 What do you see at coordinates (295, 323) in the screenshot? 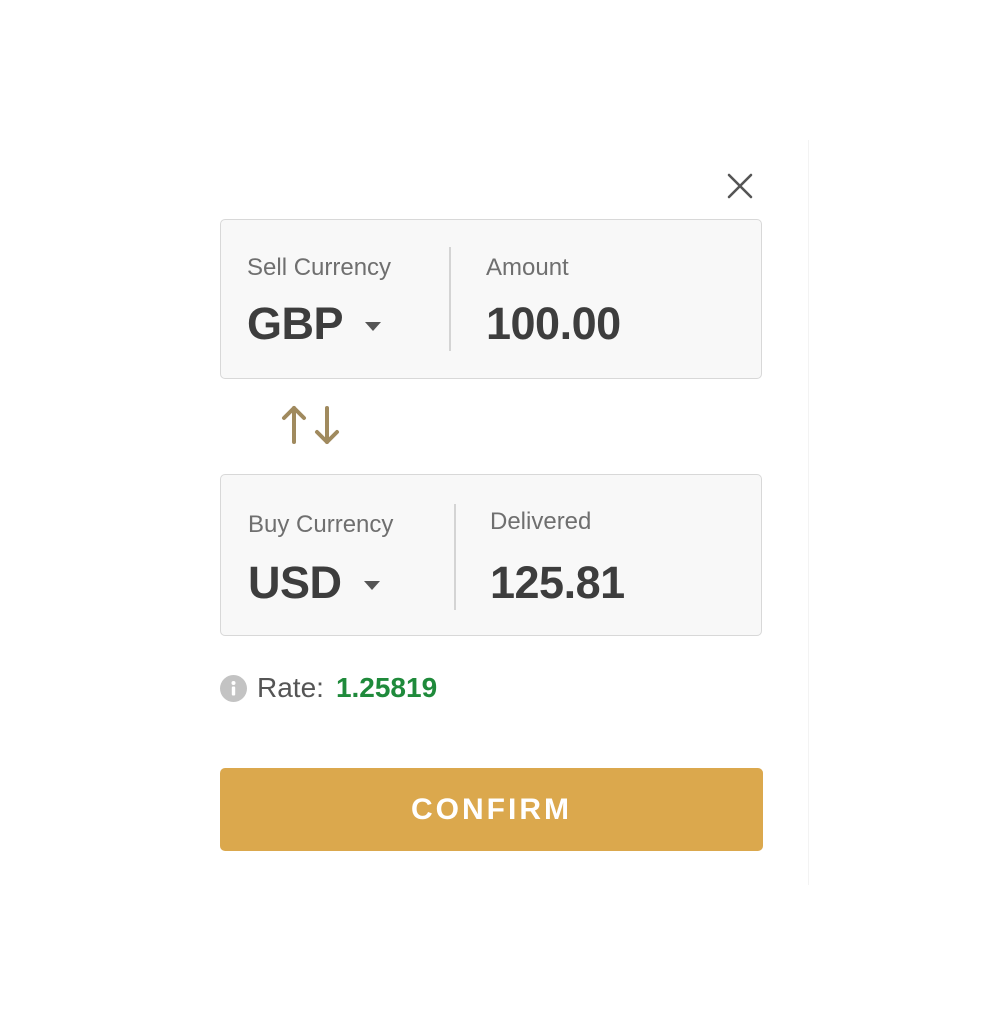
I see `sell-currency-value: GBP` at bounding box center [295, 323].